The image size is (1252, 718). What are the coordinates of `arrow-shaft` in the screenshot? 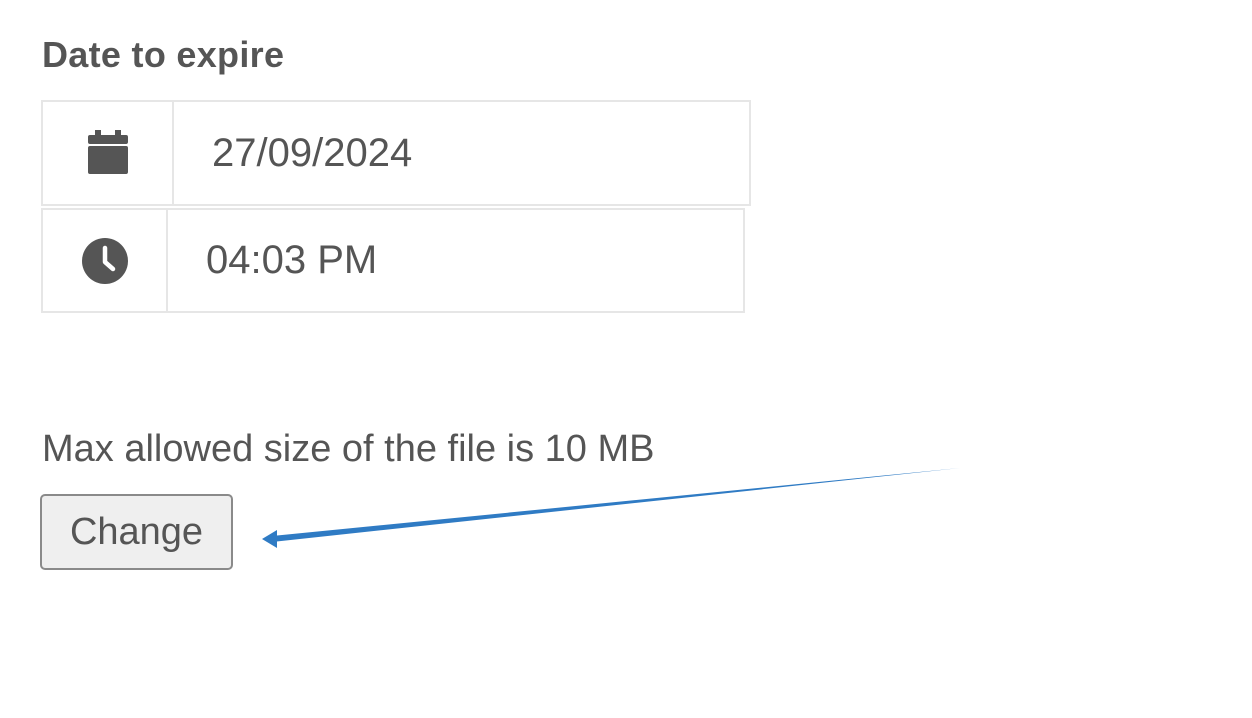 It's located at (616, 505).